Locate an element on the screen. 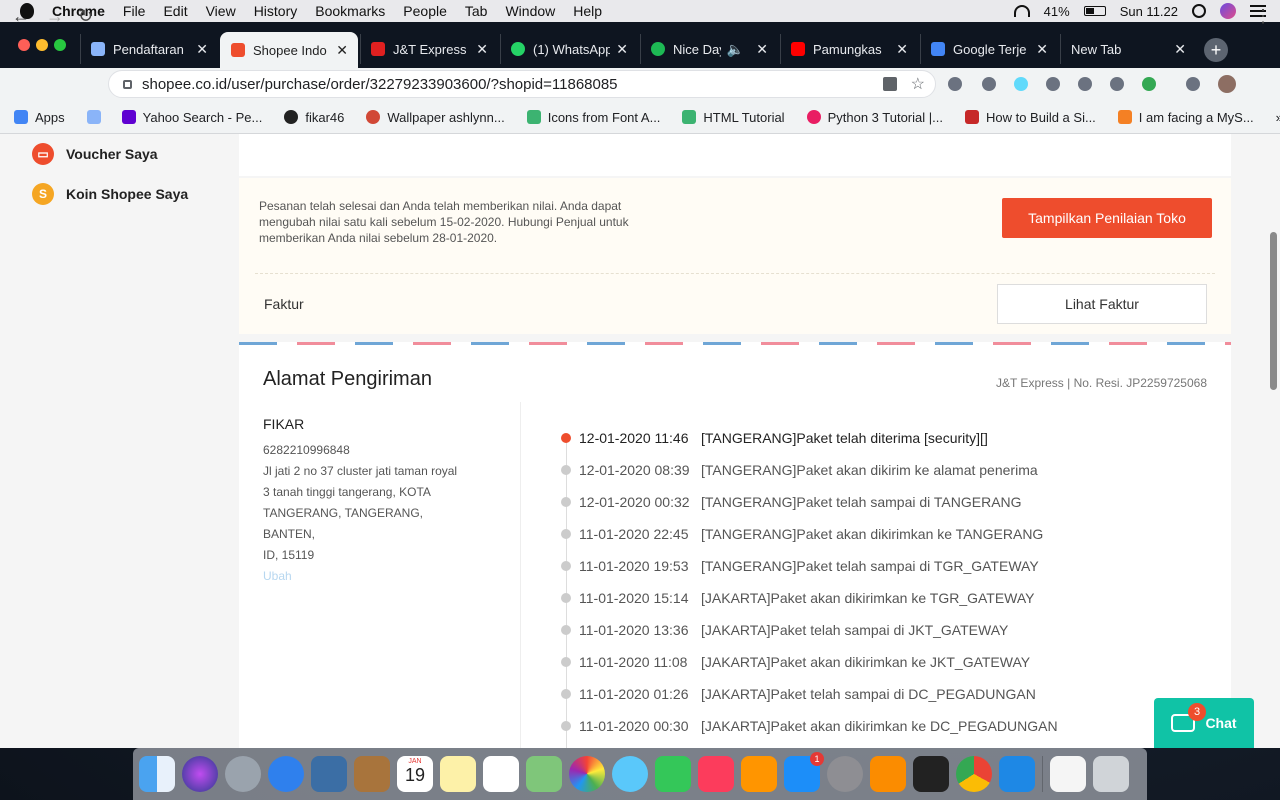  bookmark-star-icon: ☆ is located at coordinates (918, 84).